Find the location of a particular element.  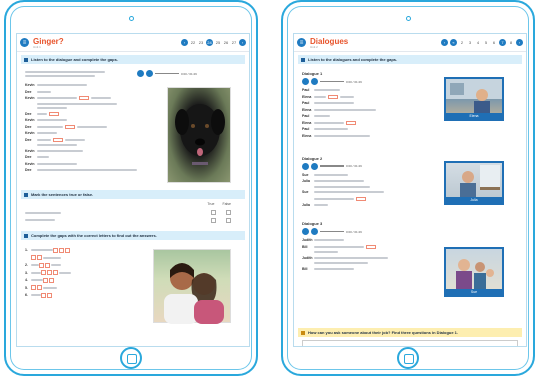

page-25: 25 is located at coordinates (218, 42).